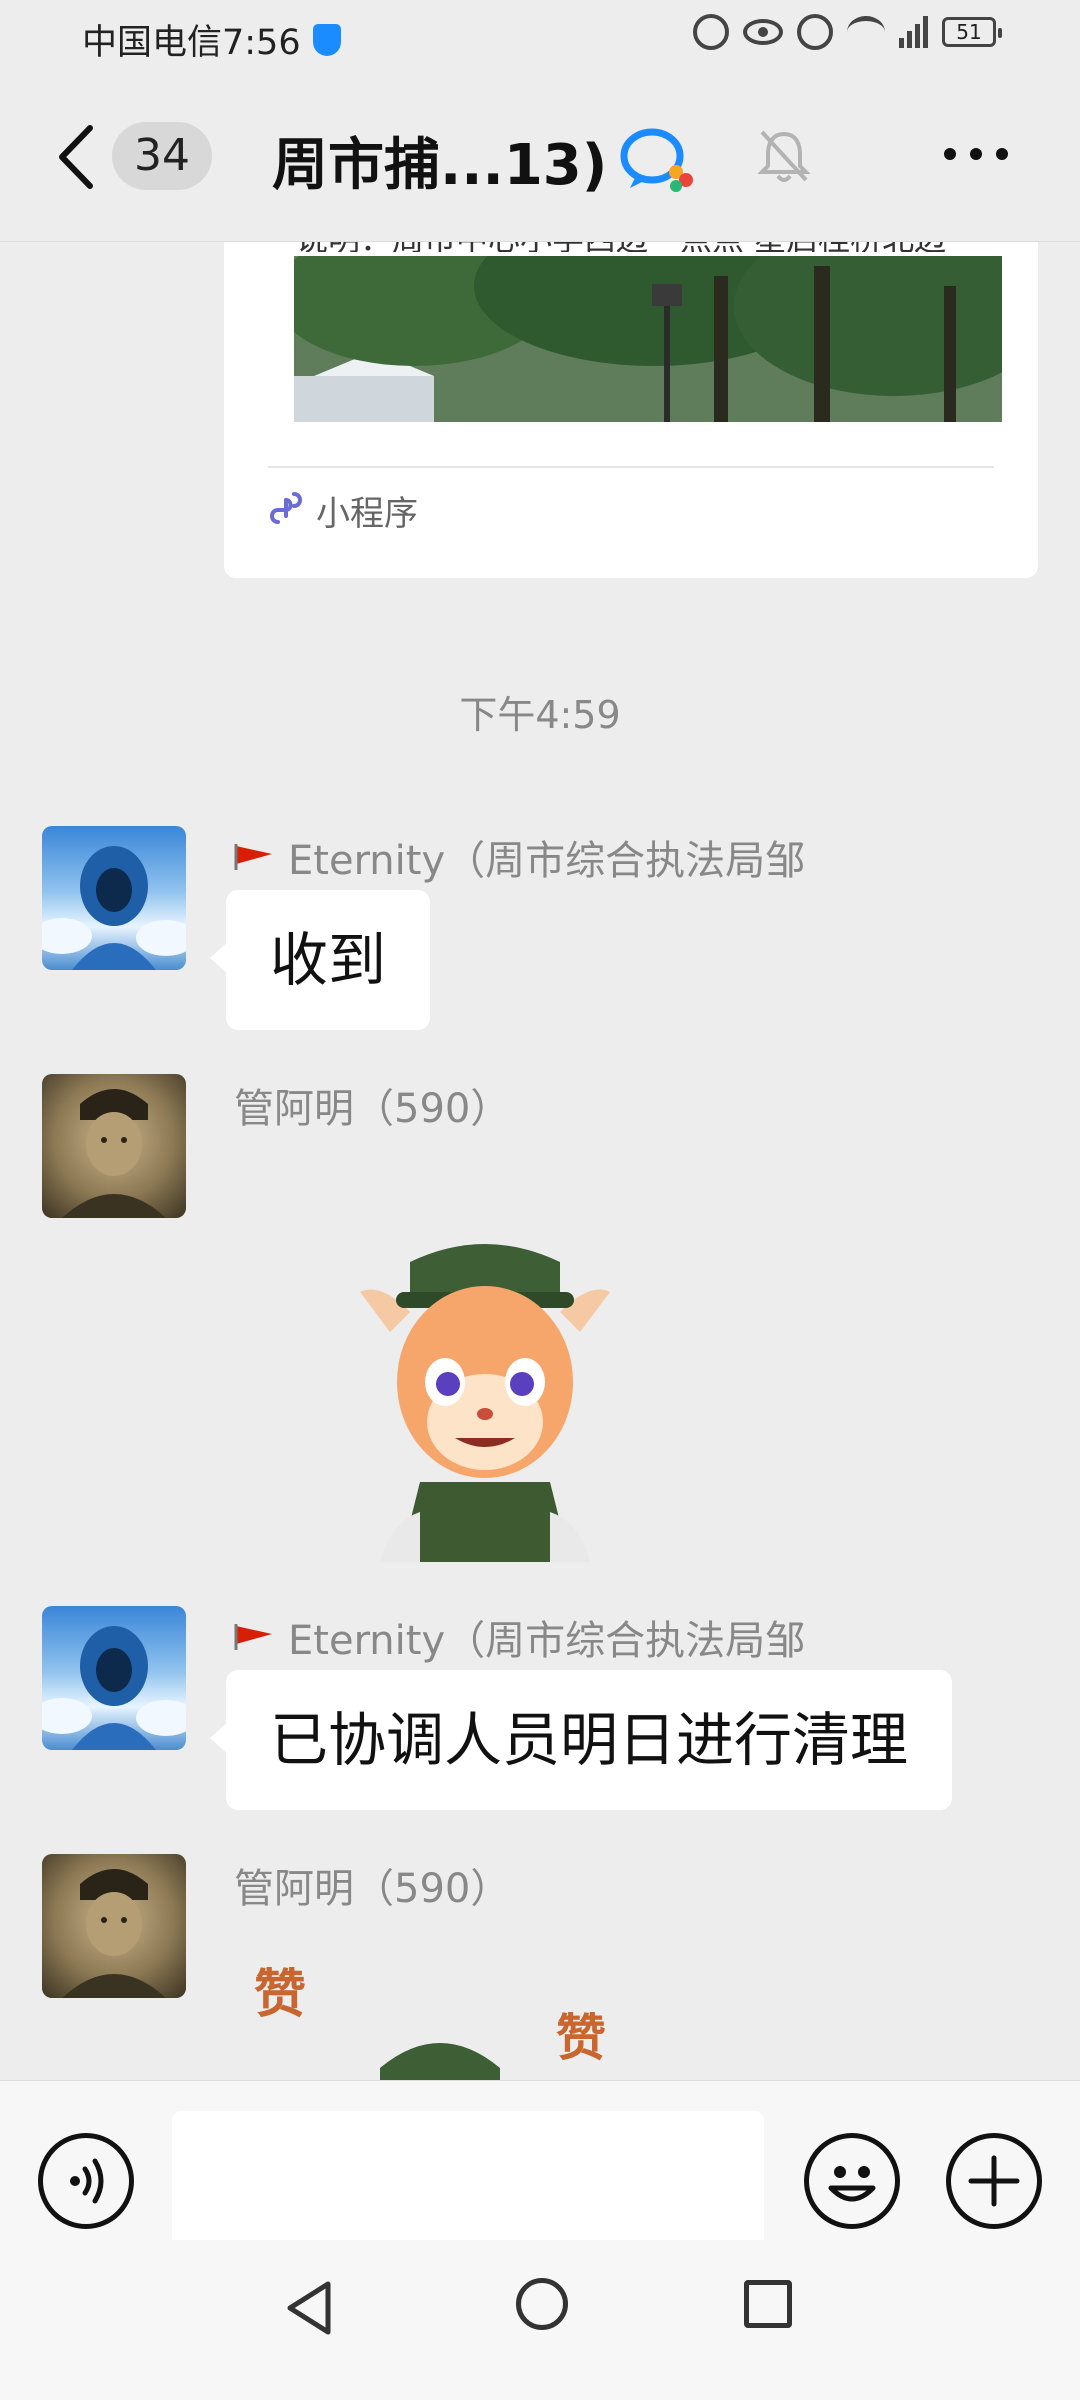 The height and width of the screenshot is (2400, 1080). I want to click on mini-program-icon, so click(286, 508).